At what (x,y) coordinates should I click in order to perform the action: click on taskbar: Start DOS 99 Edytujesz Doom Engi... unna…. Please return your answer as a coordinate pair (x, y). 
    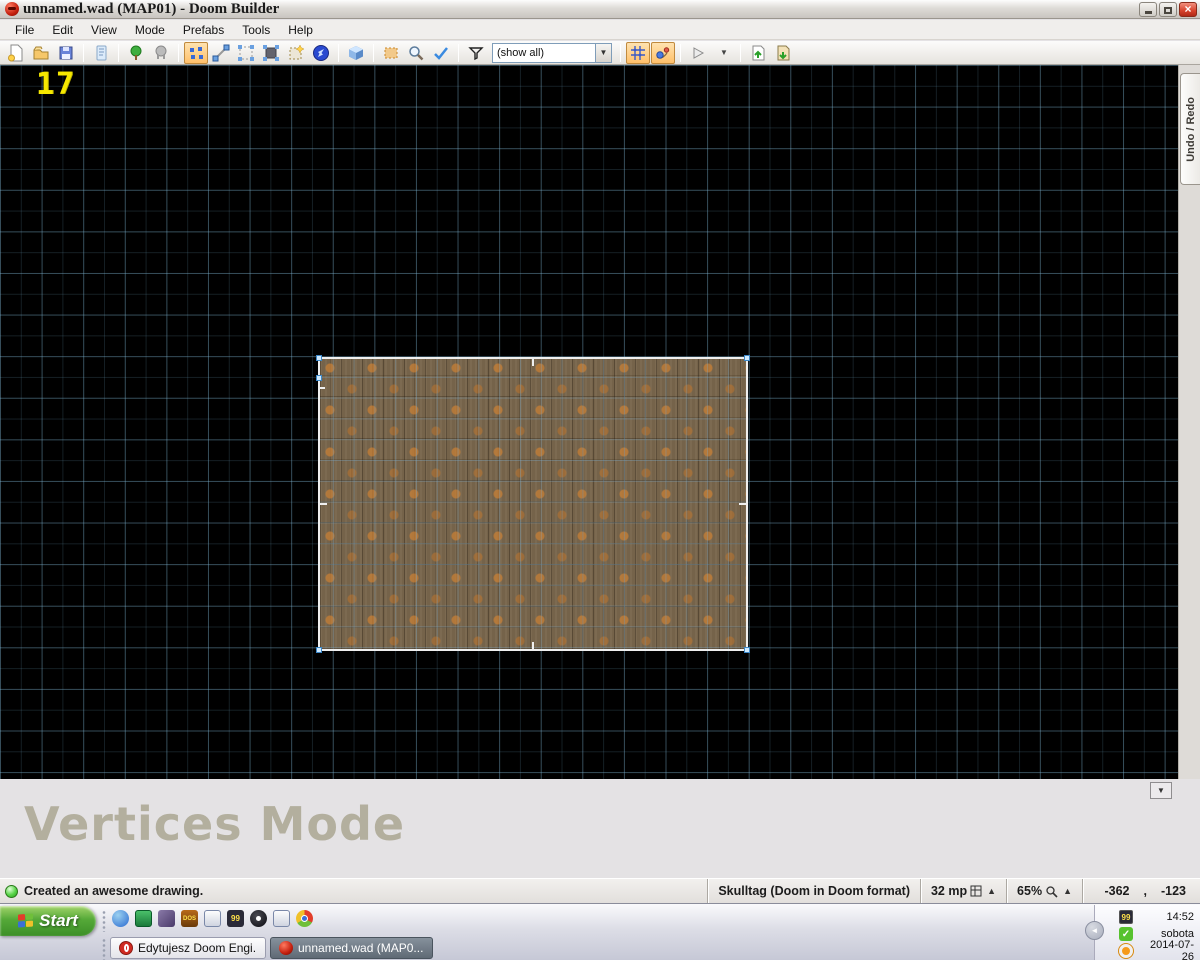
    Looking at the image, I should click on (600, 931).